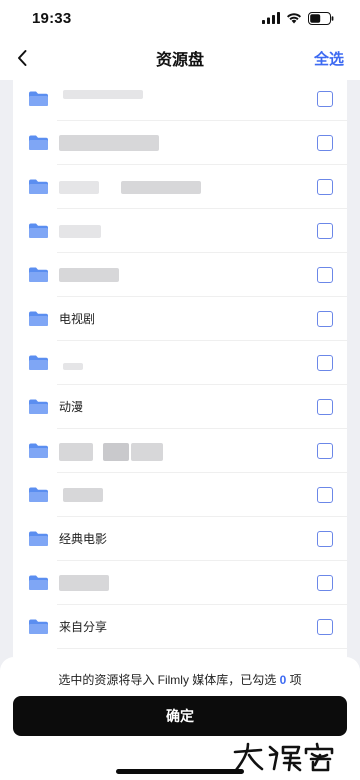  Describe the element at coordinates (180, 627) in the screenshot. I see `folder-row: 来自分享` at that location.